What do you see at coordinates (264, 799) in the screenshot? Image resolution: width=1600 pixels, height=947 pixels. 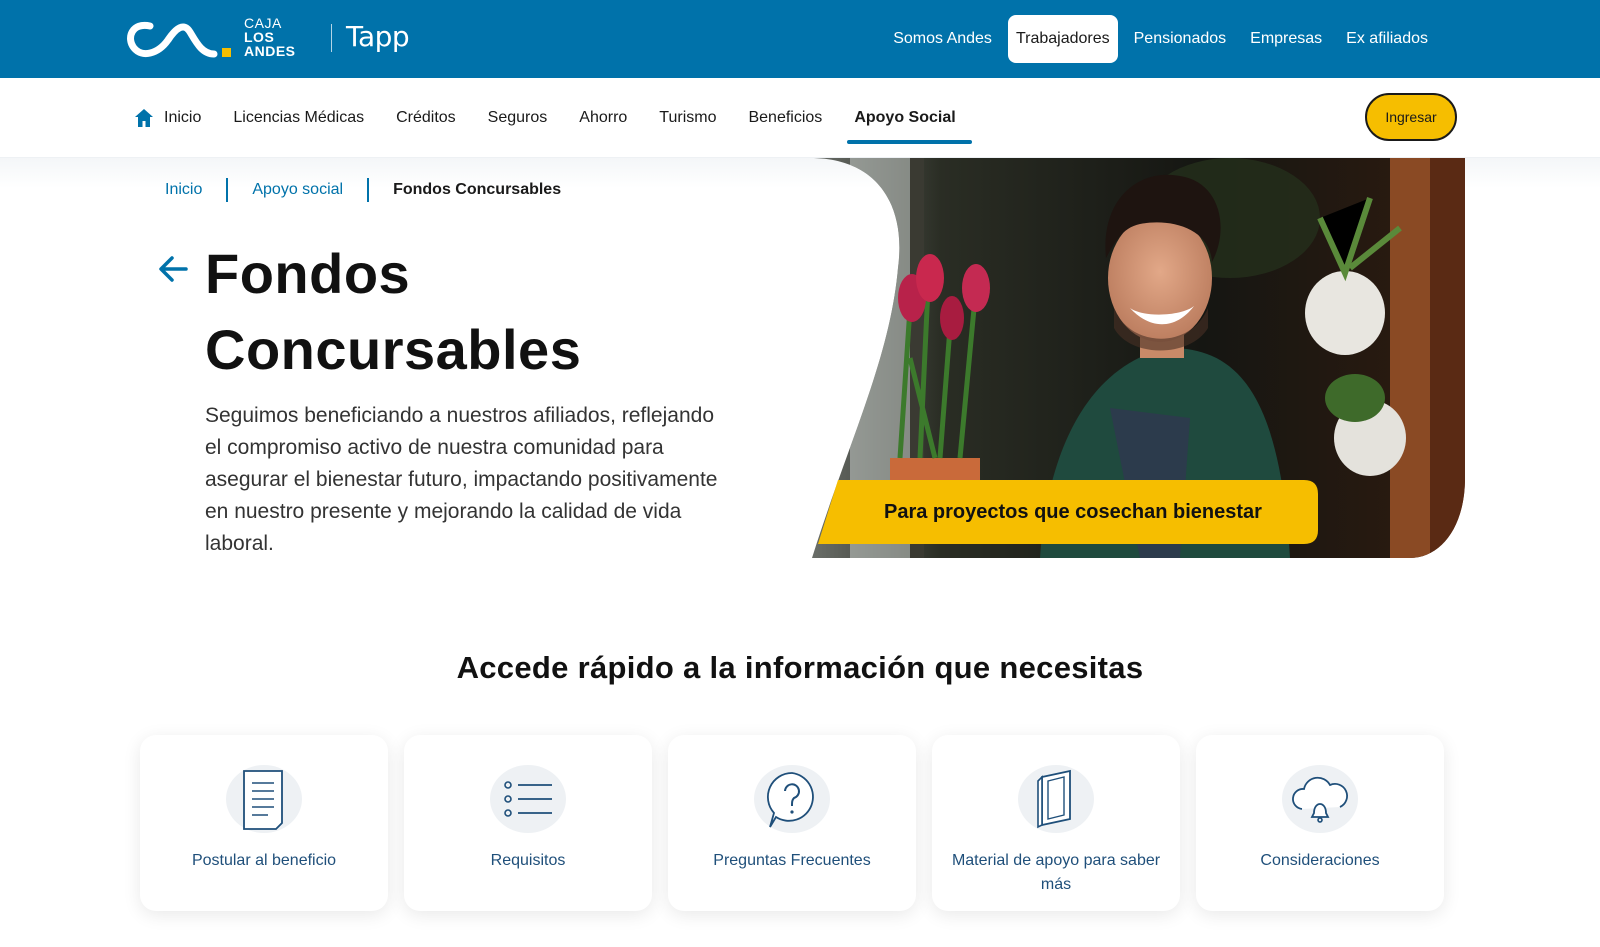 I see `document-icon` at bounding box center [264, 799].